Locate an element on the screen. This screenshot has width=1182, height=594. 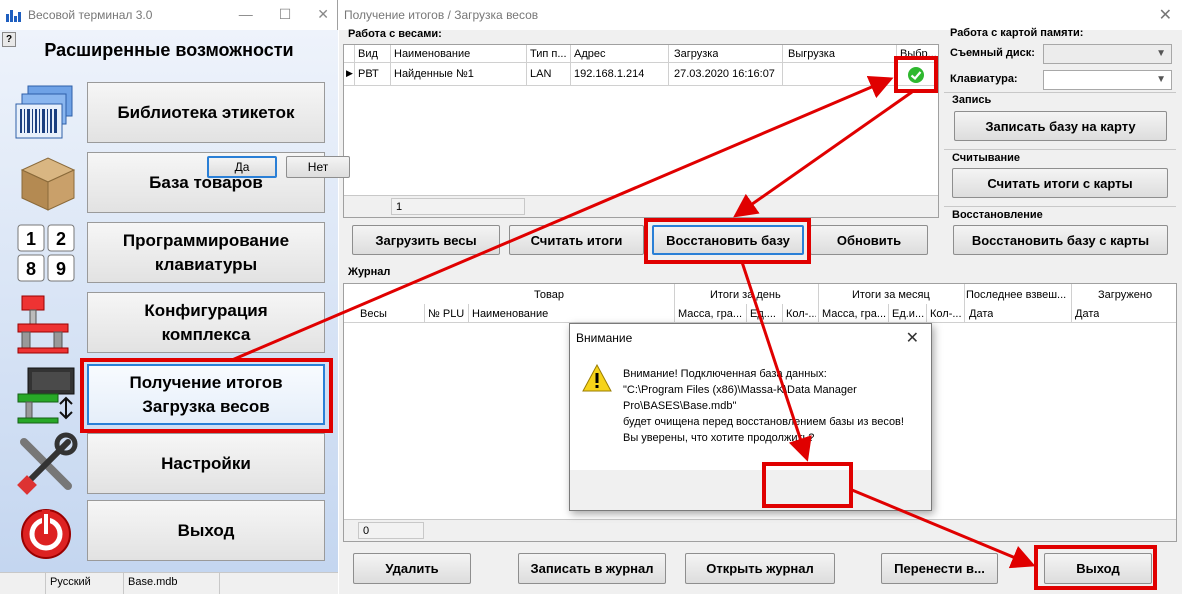
totals-window-title: Получение итогов / Загрузка весов is located at coordinates (441, 15).